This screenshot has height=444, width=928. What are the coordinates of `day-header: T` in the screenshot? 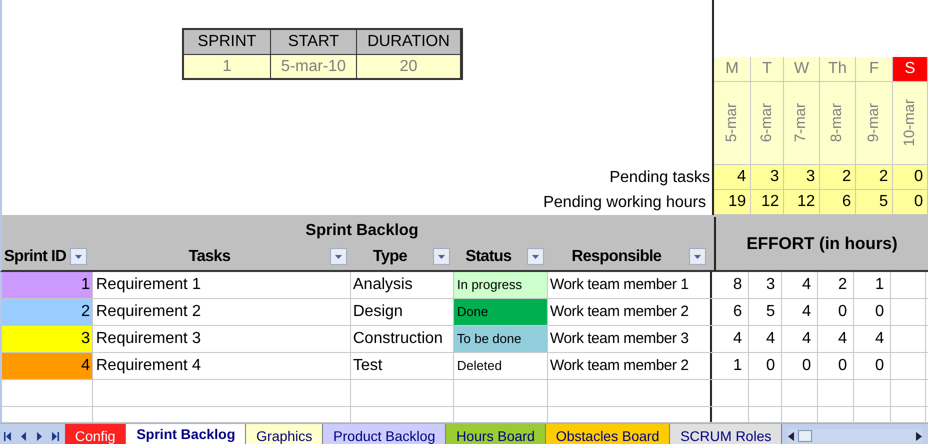 It's located at (767, 69).